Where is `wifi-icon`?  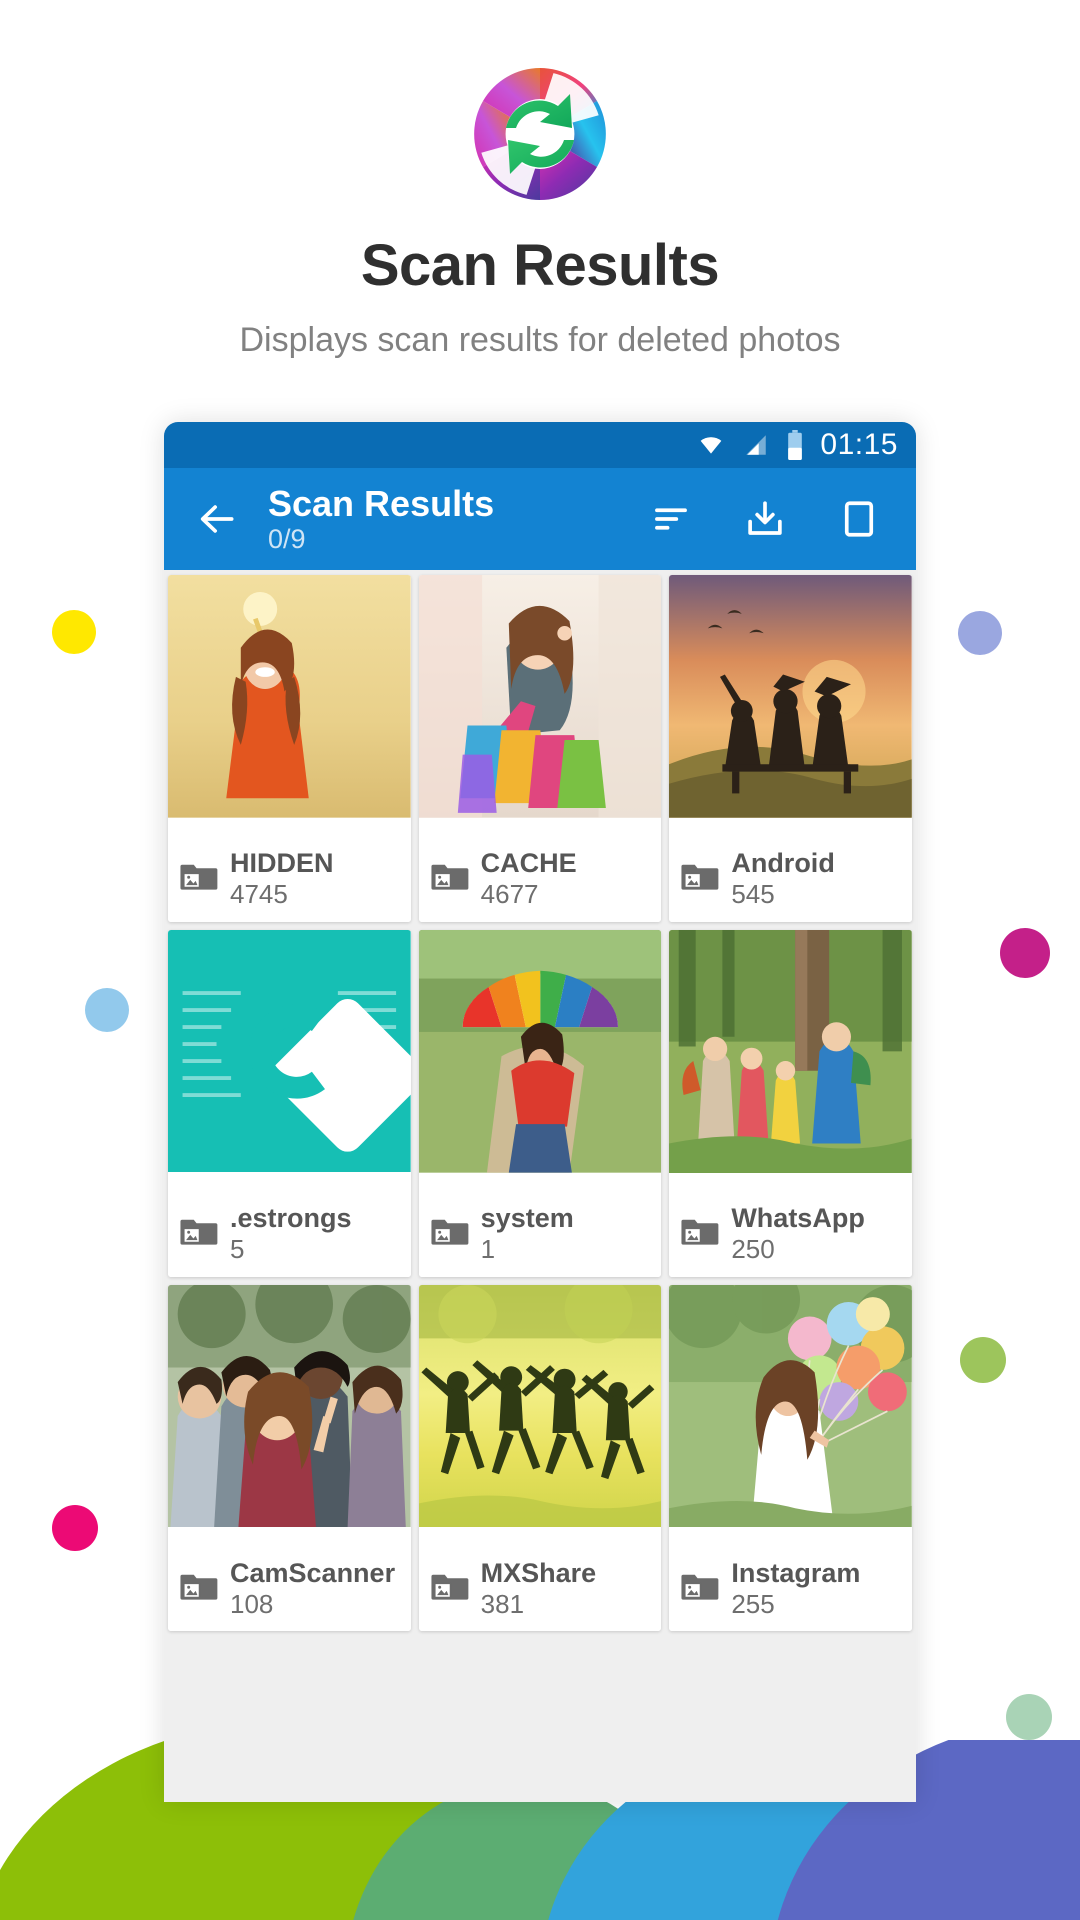
wifi-icon is located at coordinates (711, 445).